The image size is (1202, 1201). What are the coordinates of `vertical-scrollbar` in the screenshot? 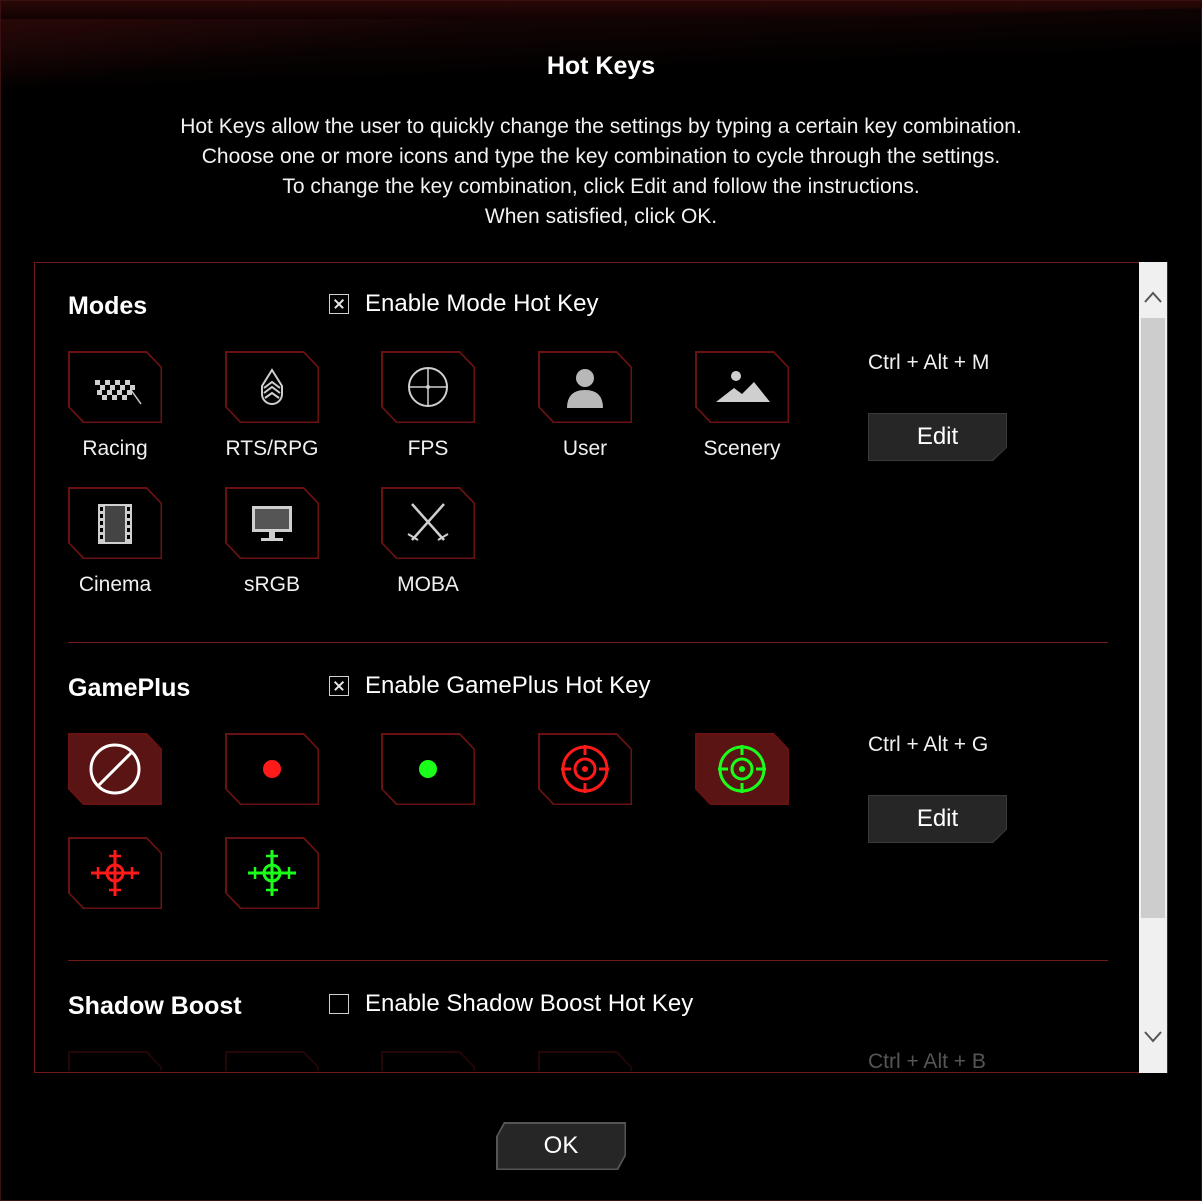 It's located at (1153, 667).